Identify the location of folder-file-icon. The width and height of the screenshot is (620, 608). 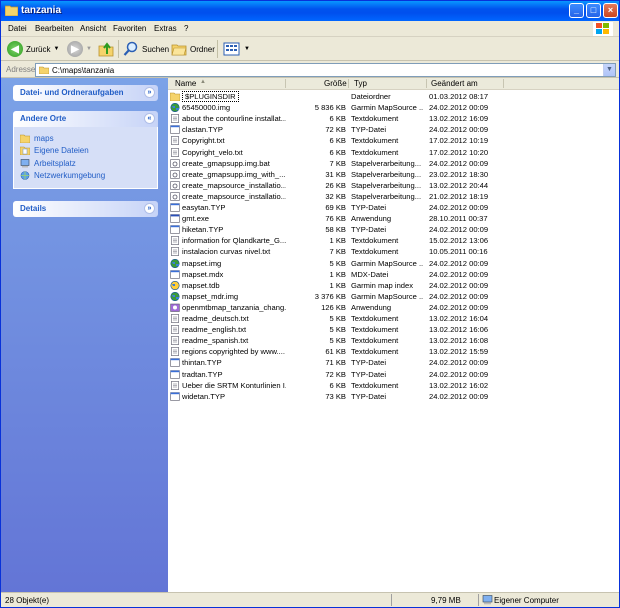
(175, 96).